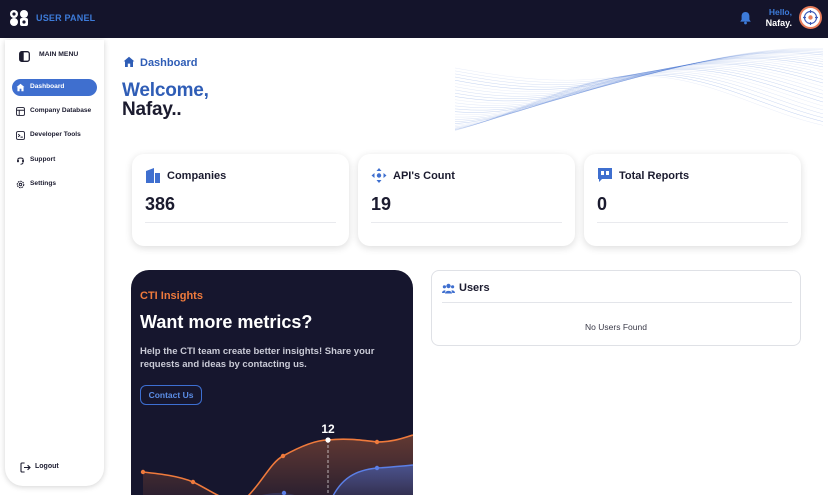  Describe the element at coordinates (197, 176) in the screenshot. I see `stat-title: Companies` at that location.